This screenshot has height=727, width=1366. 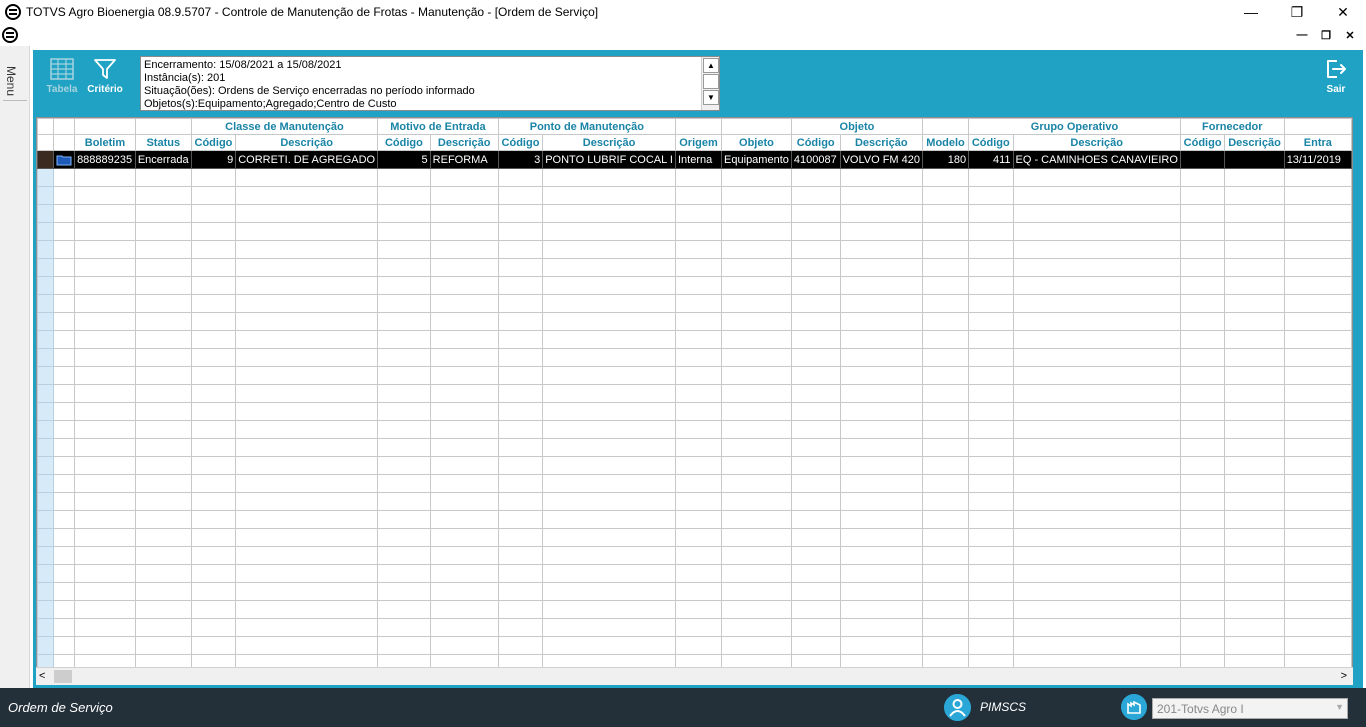 What do you see at coordinates (464, 159) in the screenshot?
I see `cell-motivo-descricao: REFORMA` at bounding box center [464, 159].